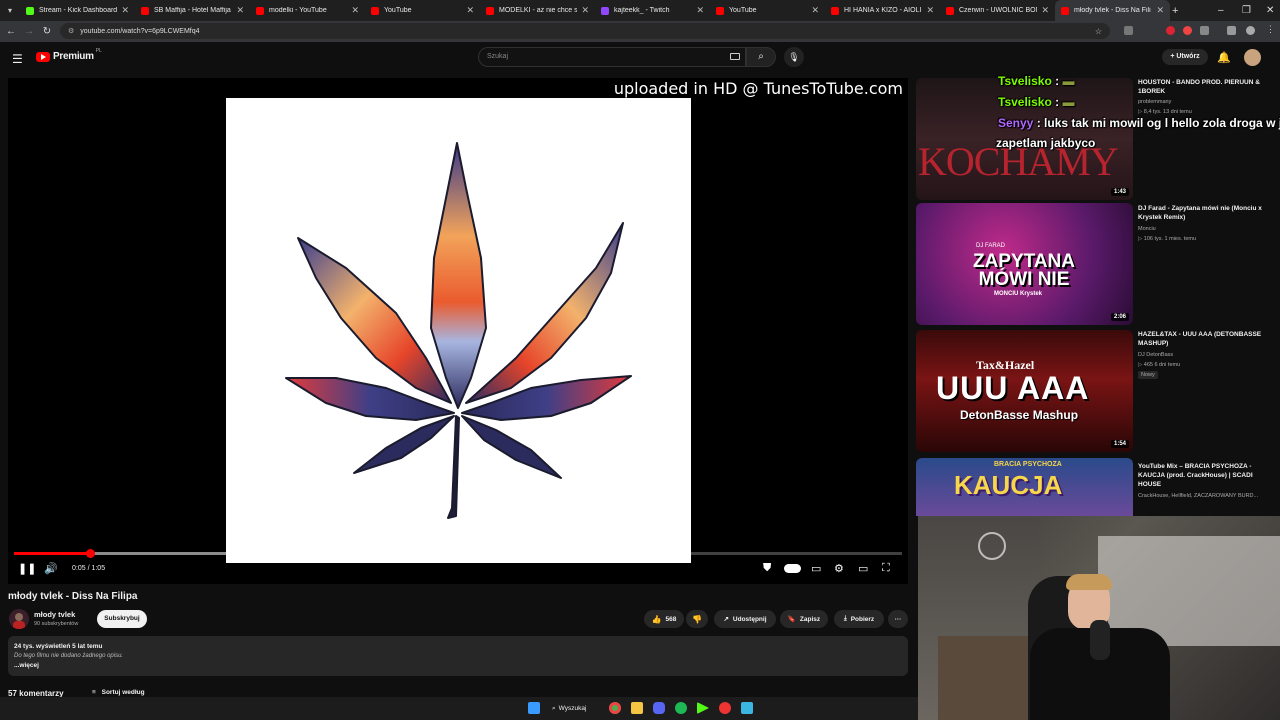 The height and width of the screenshot is (720, 1280). What do you see at coordinates (1246, 10) in the screenshot?
I see `maximize-icon: ❐` at bounding box center [1246, 10].